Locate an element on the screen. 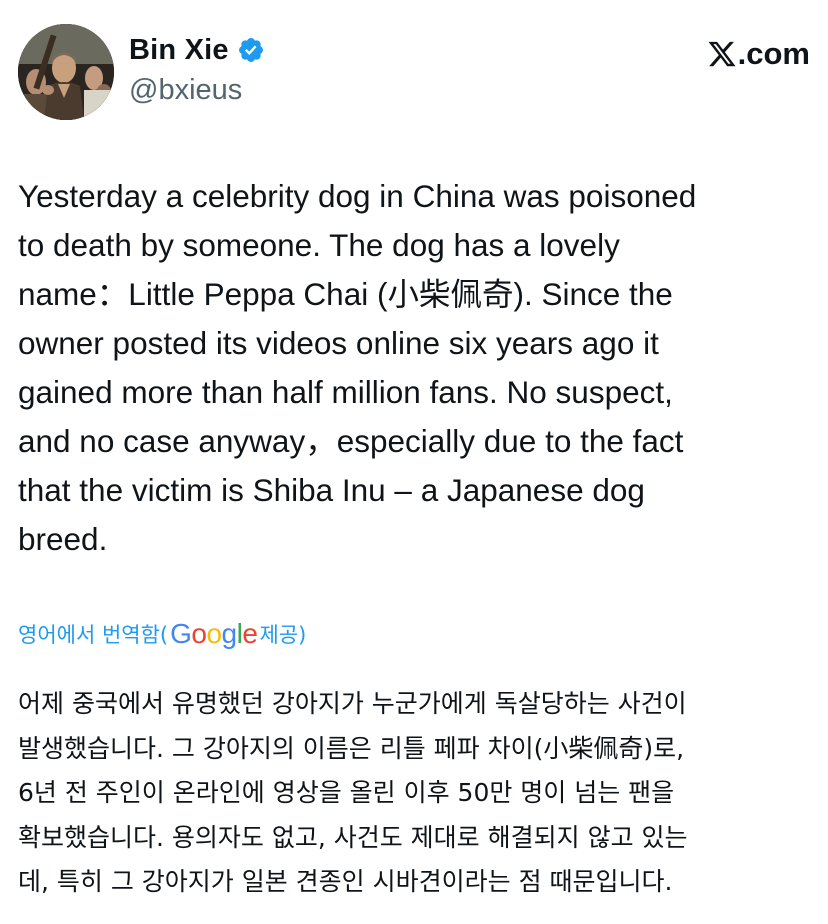  site-suffix: .com is located at coordinates (773, 53).